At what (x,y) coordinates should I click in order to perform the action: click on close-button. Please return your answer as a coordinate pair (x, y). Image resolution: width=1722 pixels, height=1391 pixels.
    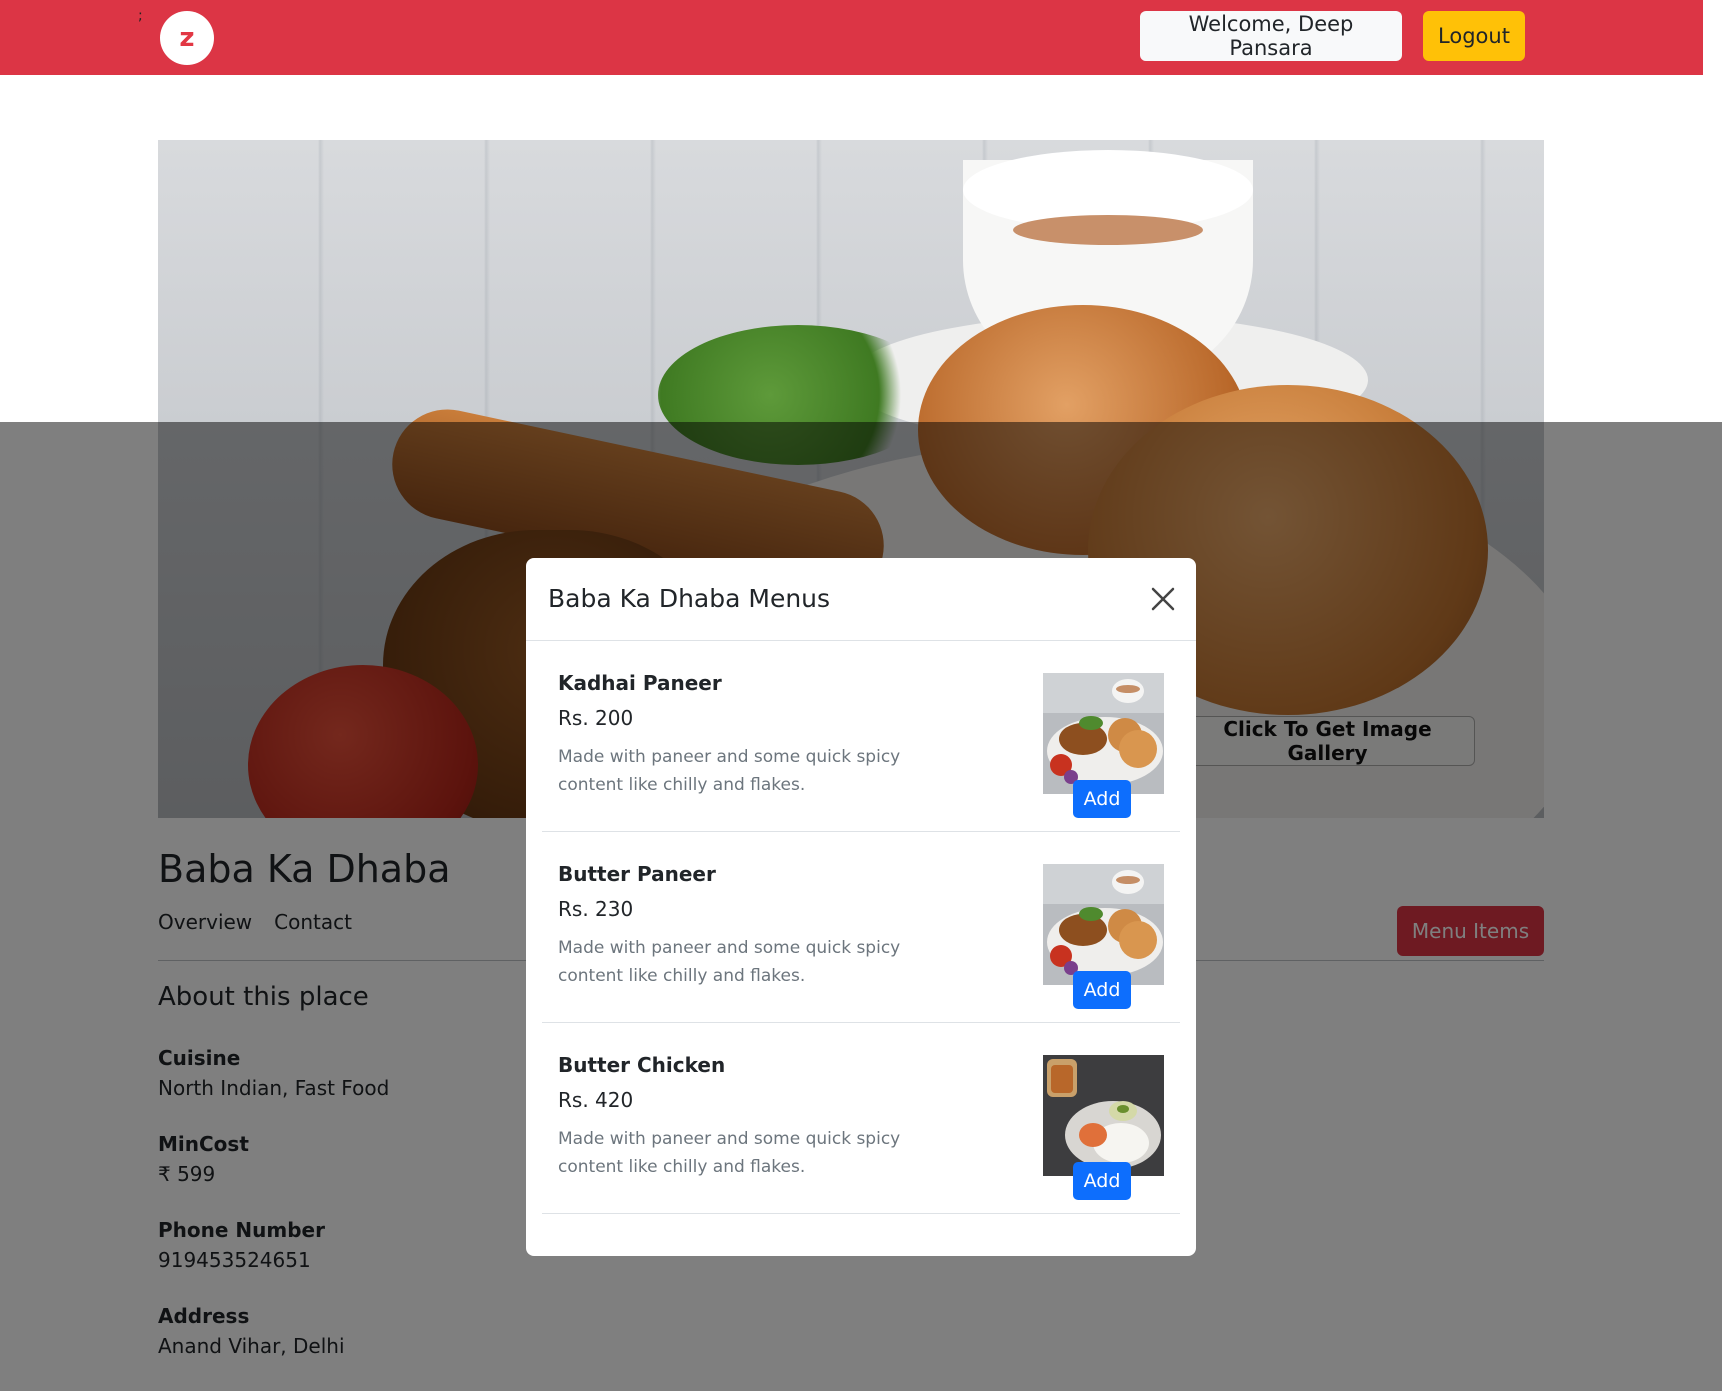
    Looking at the image, I should click on (1163, 599).